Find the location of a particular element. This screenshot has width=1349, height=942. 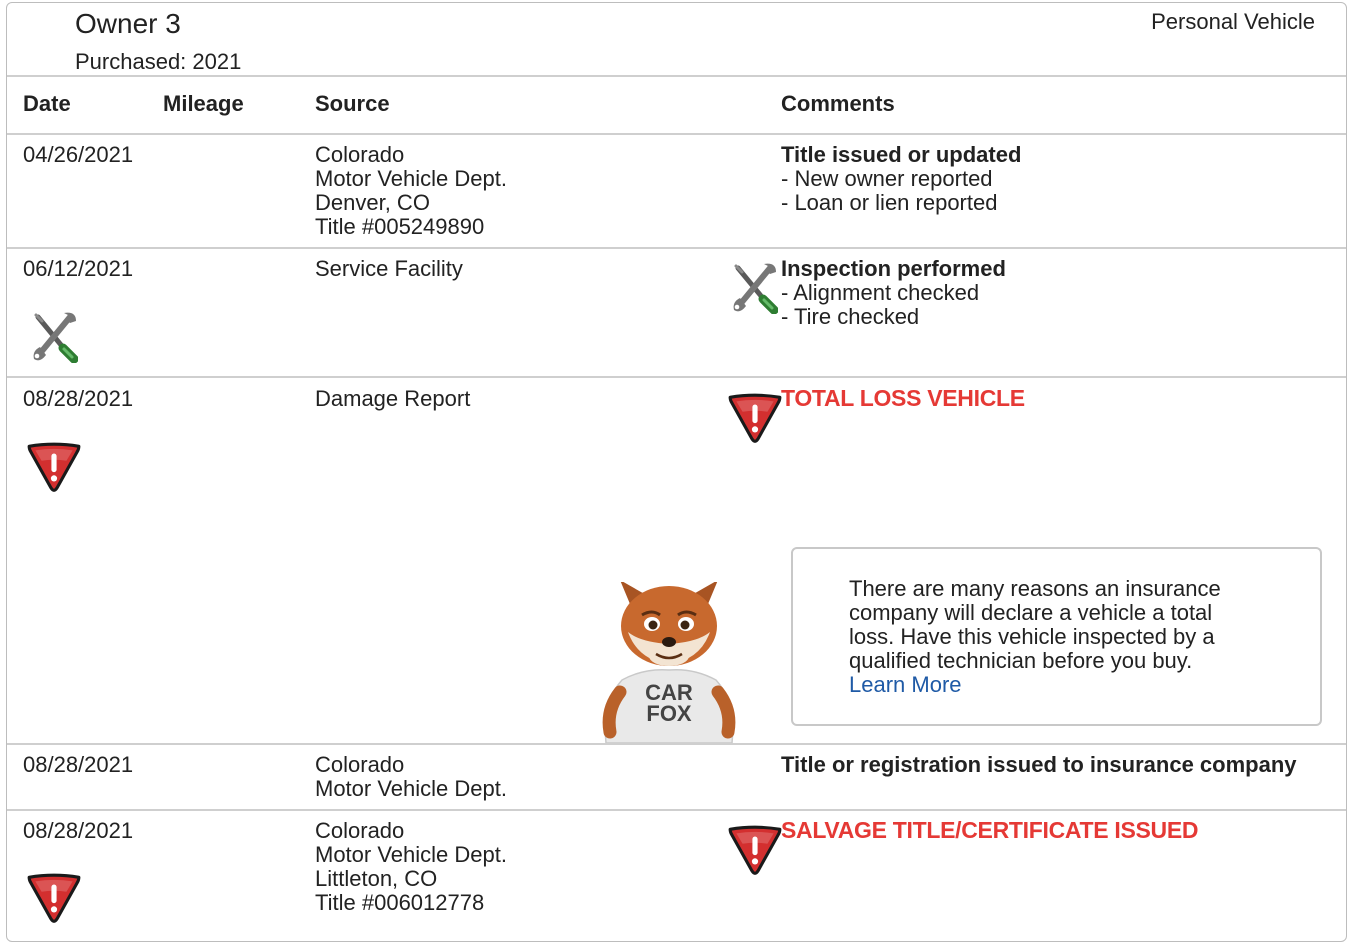

source-line: Denver, CO is located at coordinates (372, 202).